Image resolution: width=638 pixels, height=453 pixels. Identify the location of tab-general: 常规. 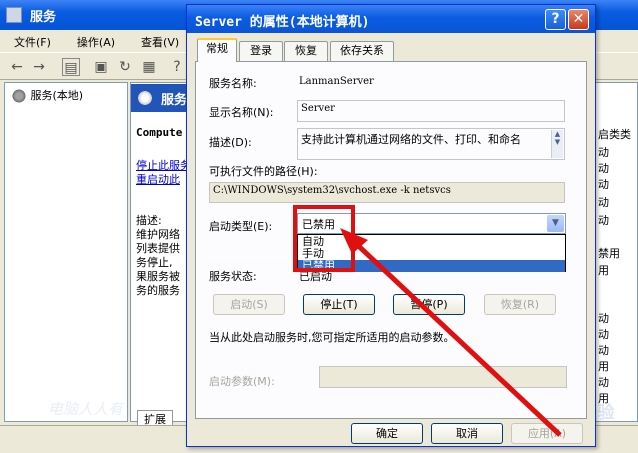
(217, 50).